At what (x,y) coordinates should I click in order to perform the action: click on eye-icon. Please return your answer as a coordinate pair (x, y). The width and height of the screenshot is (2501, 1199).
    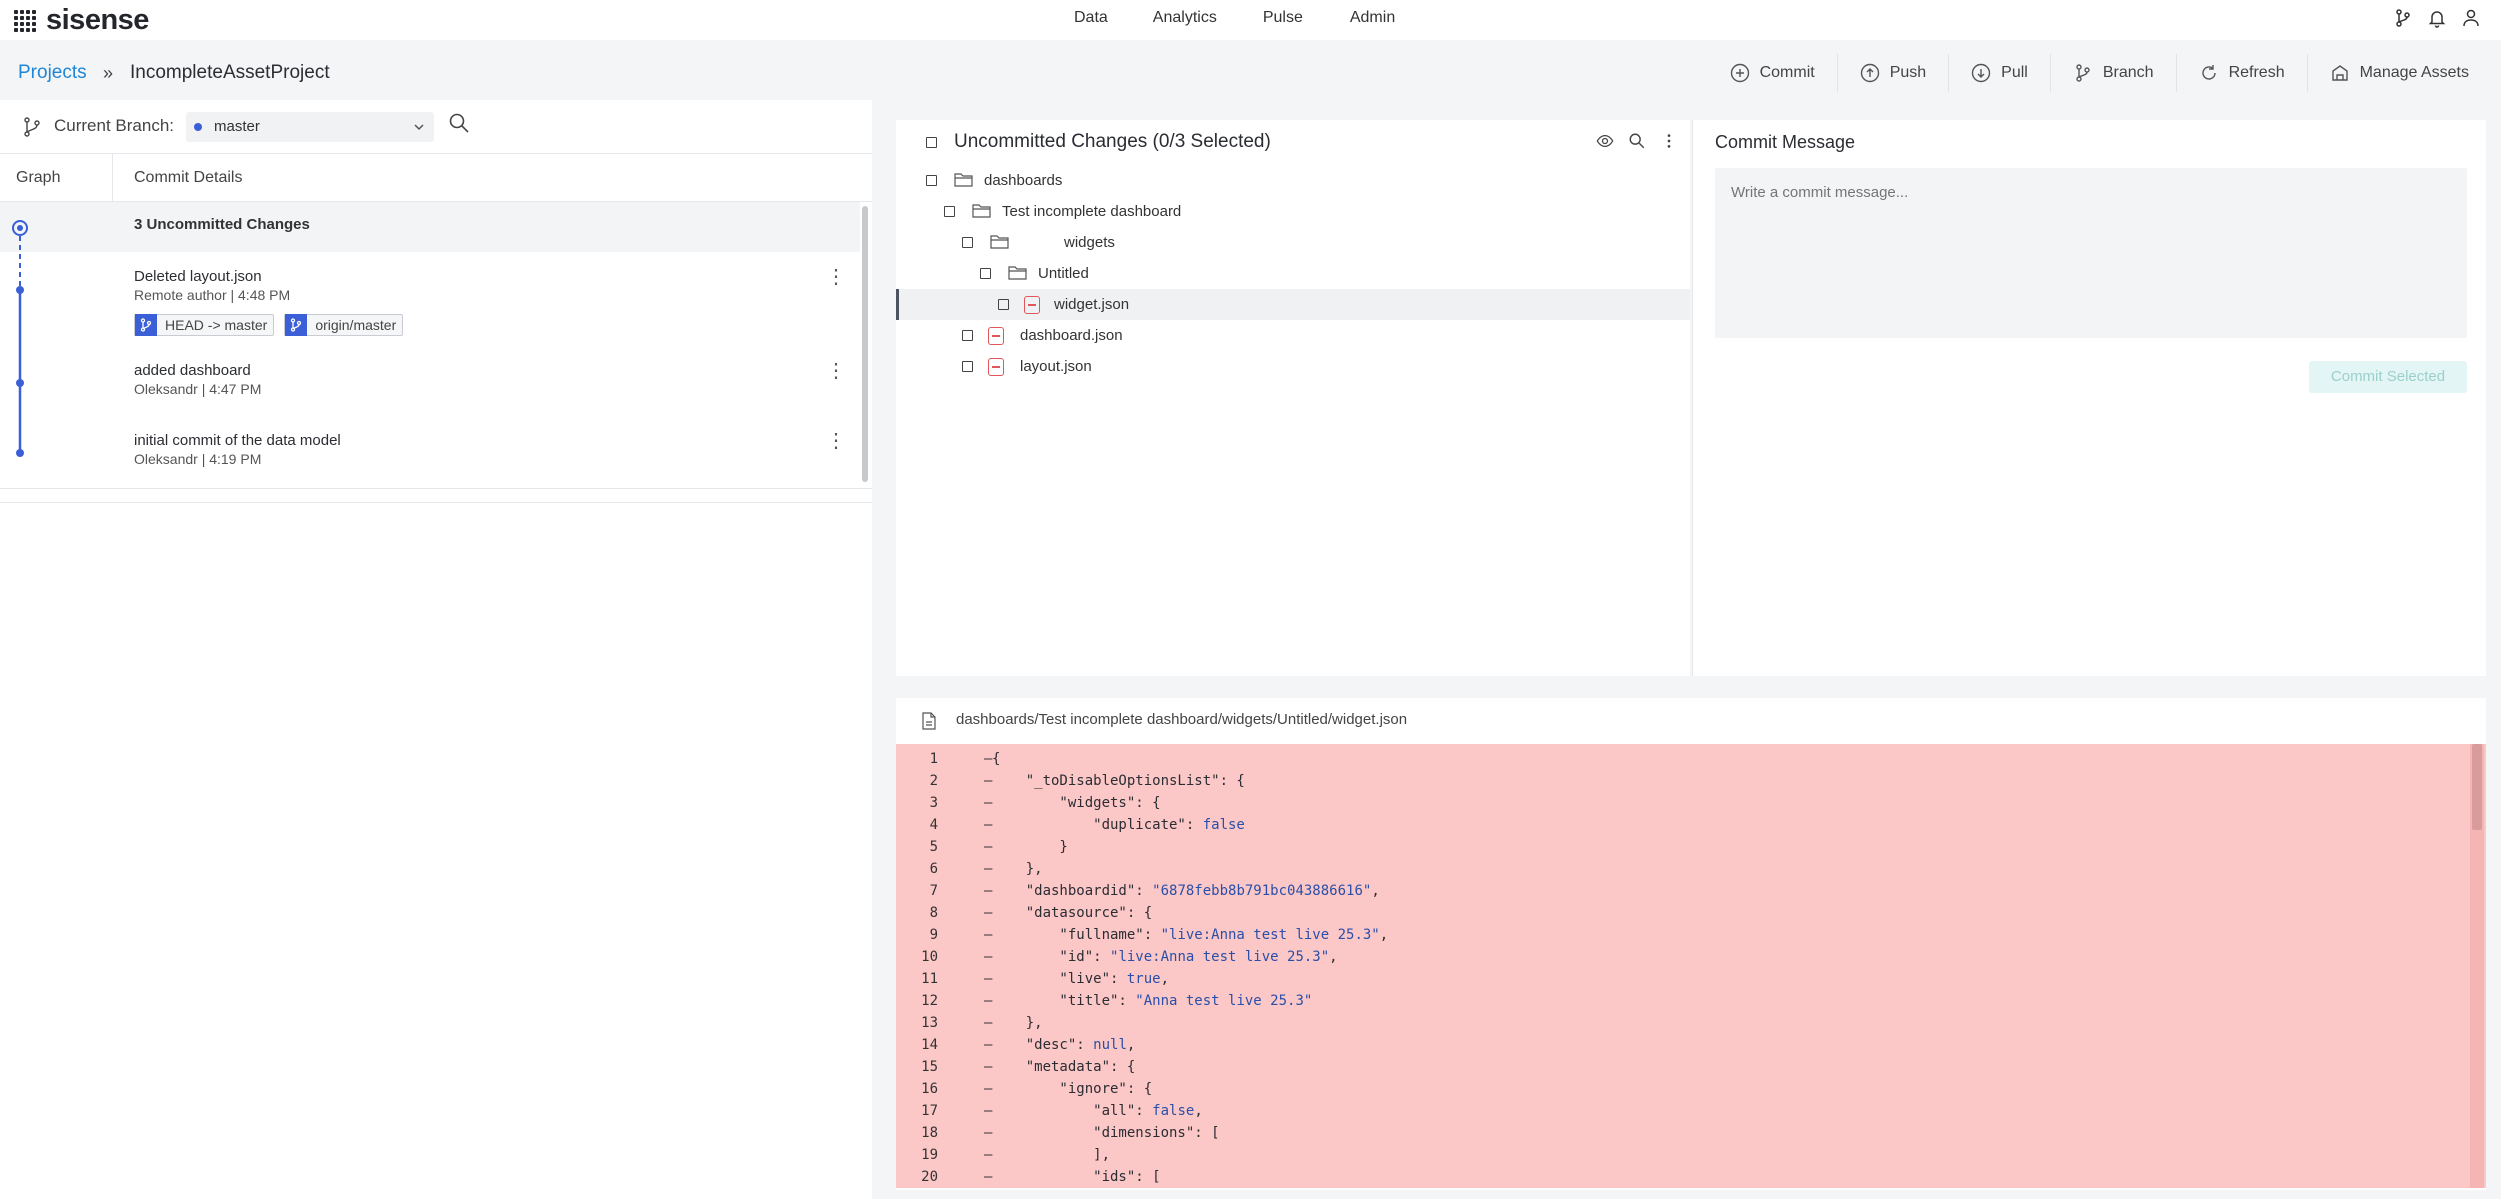
    Looking at the image, I should click on (1605, 141).